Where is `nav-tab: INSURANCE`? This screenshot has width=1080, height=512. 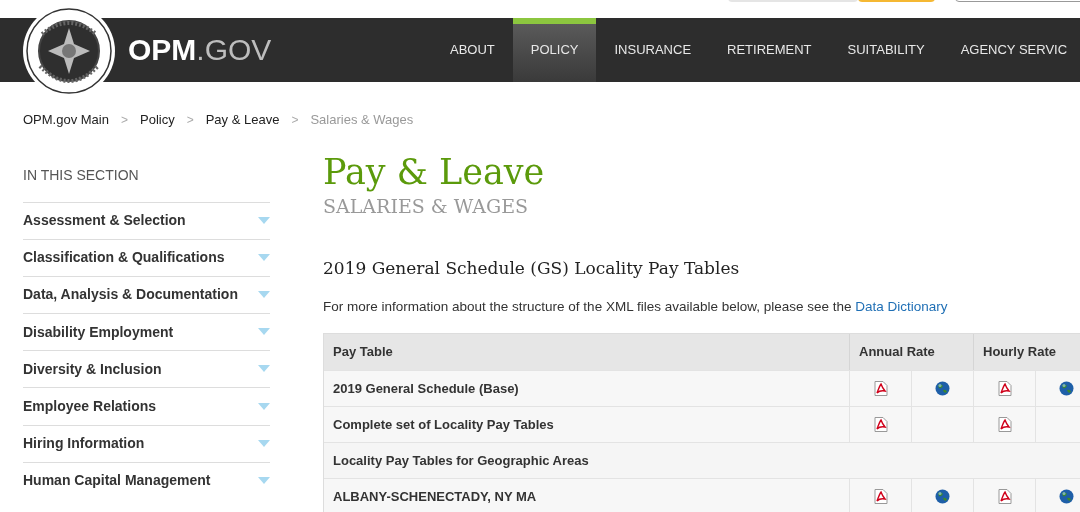
nav-tab: INSURANCE is located at coordinates (653, 50).